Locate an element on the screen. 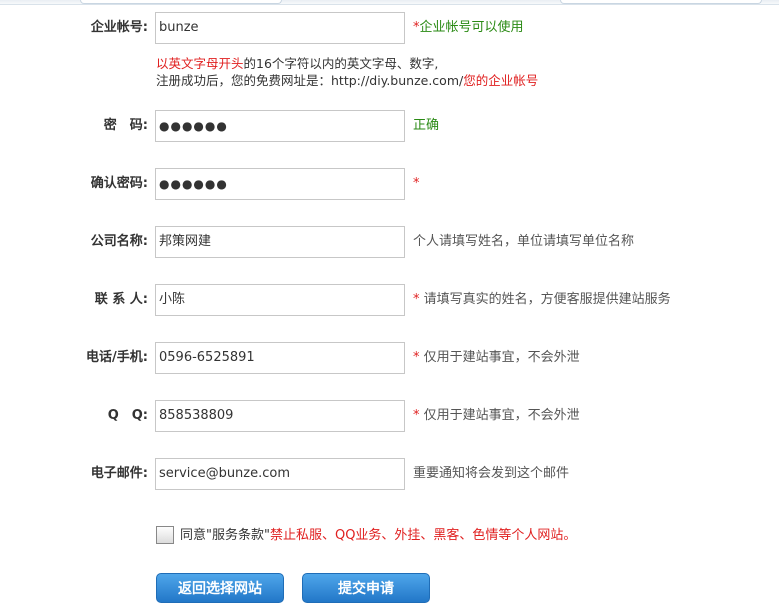 Image resolution: width=779 pixels, height=604 pixels. qq-row: Q Q: 858538809 * 仅用于建站事宜，不会外泄 is located at coordinates (389, 416).